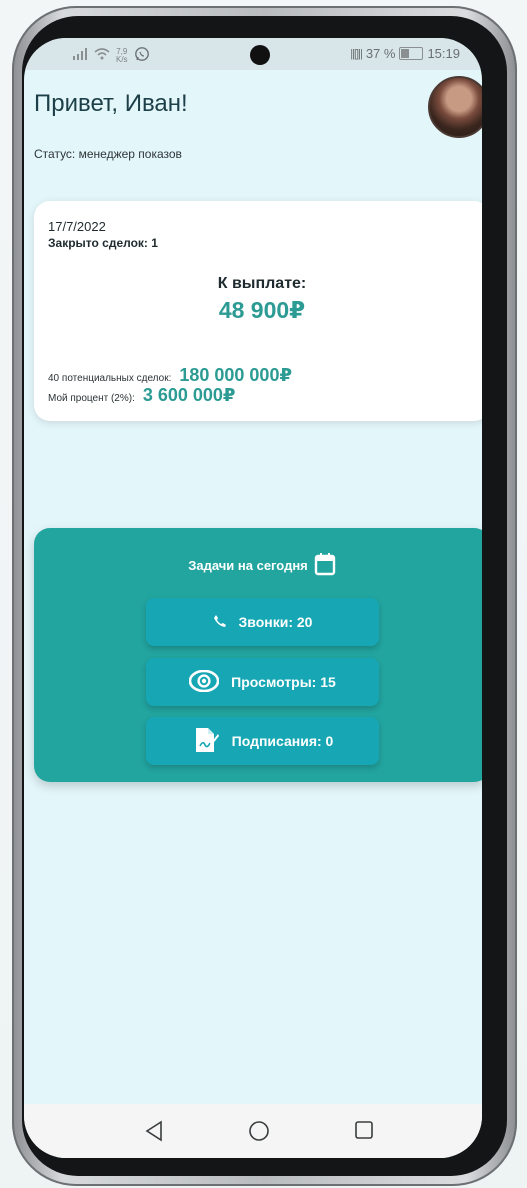 The image size is (527, 1188). Describe the element at coordinates (77, 226) in the screenshot. I see `summary-date: 17/7/2022` at that location.